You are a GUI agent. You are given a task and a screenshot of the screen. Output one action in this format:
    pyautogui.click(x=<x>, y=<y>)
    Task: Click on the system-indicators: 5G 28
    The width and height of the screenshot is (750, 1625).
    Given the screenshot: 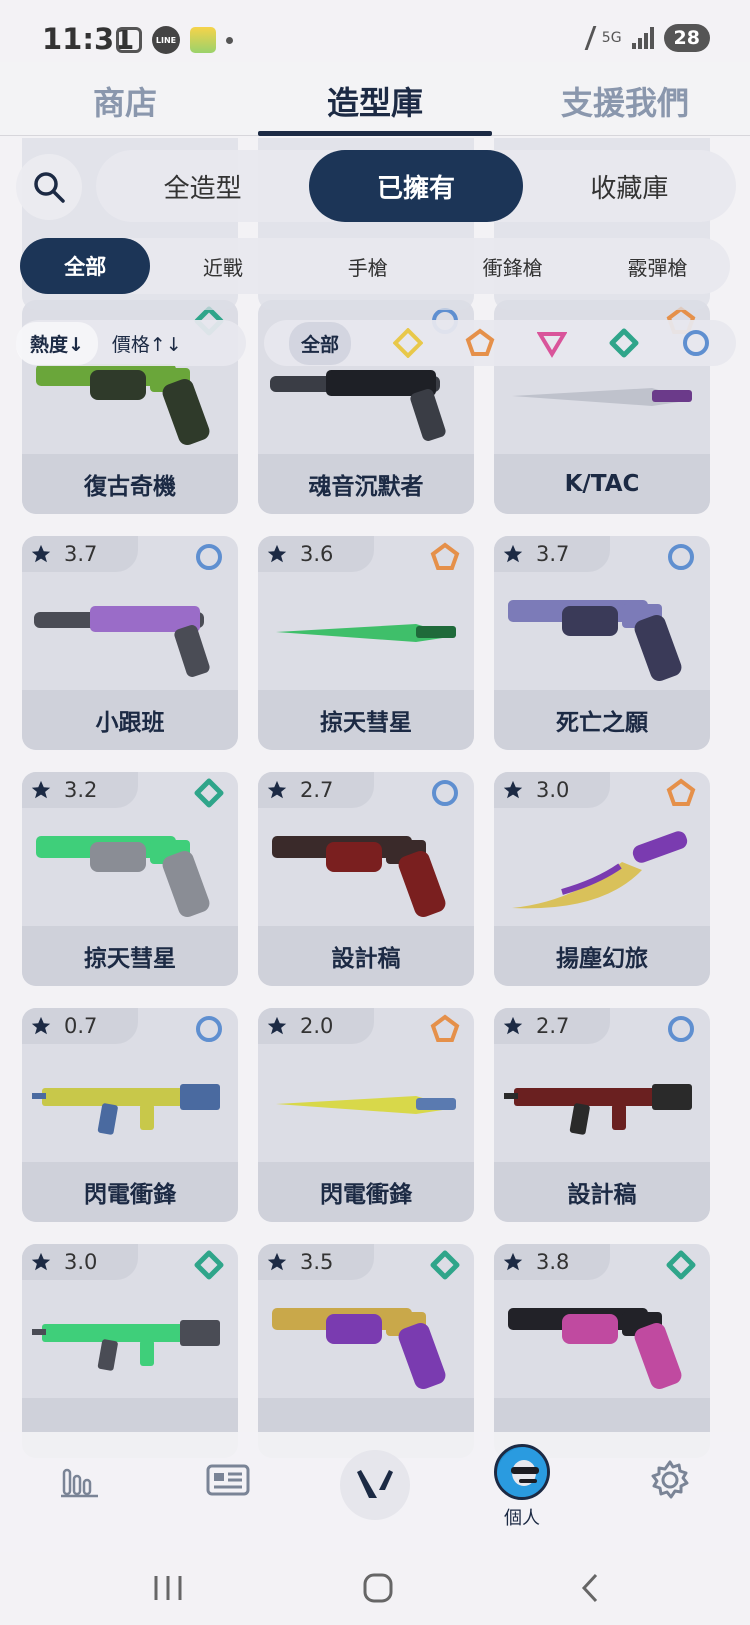 What is the action you would take?
    pyautogui.click(x=637, y=38)
    